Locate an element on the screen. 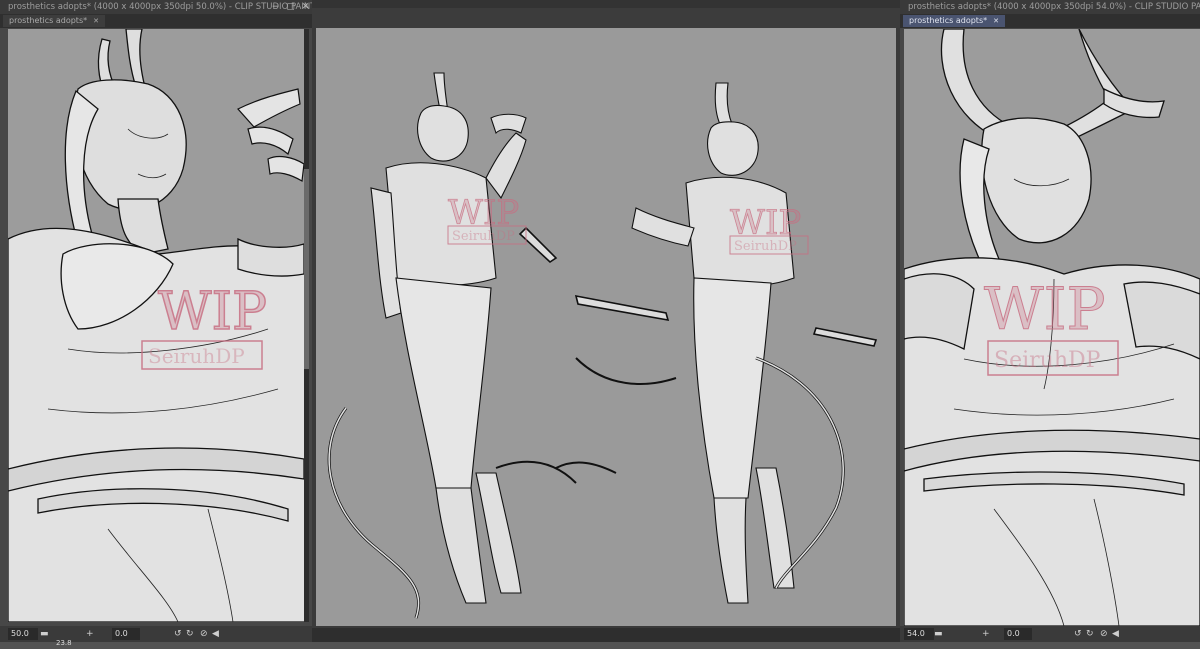 The height and width of the screenshot is (649, 1200). left-tab-bar: prosthetics adopts* ✕ is located at coordinates (156, 21).